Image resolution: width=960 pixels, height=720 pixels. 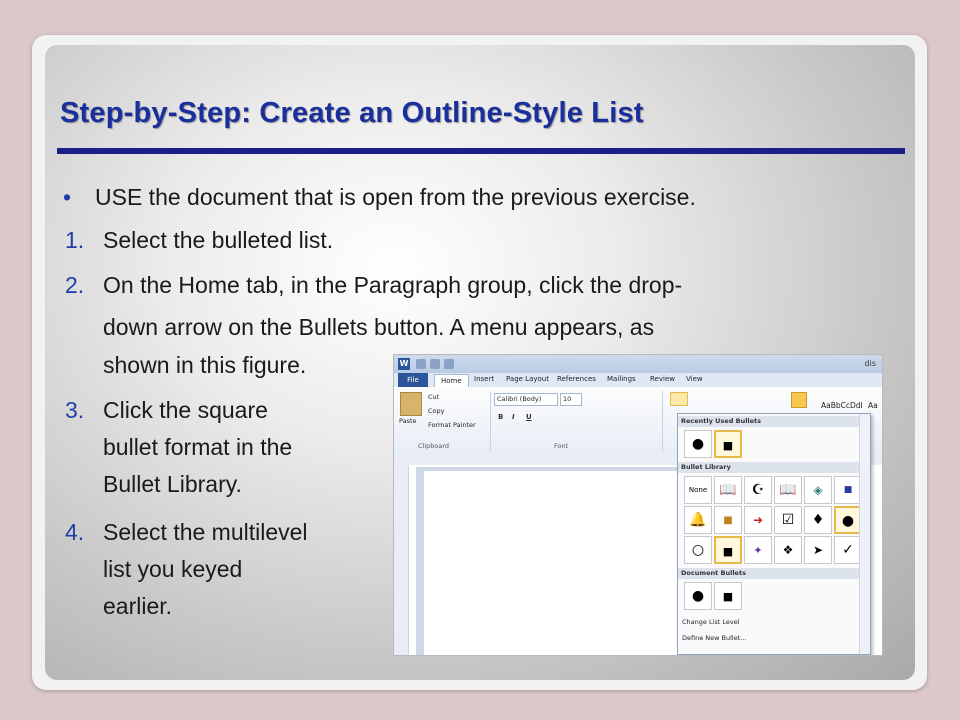 I want to click on copy-button: Copy, so click(x=436, y=411).